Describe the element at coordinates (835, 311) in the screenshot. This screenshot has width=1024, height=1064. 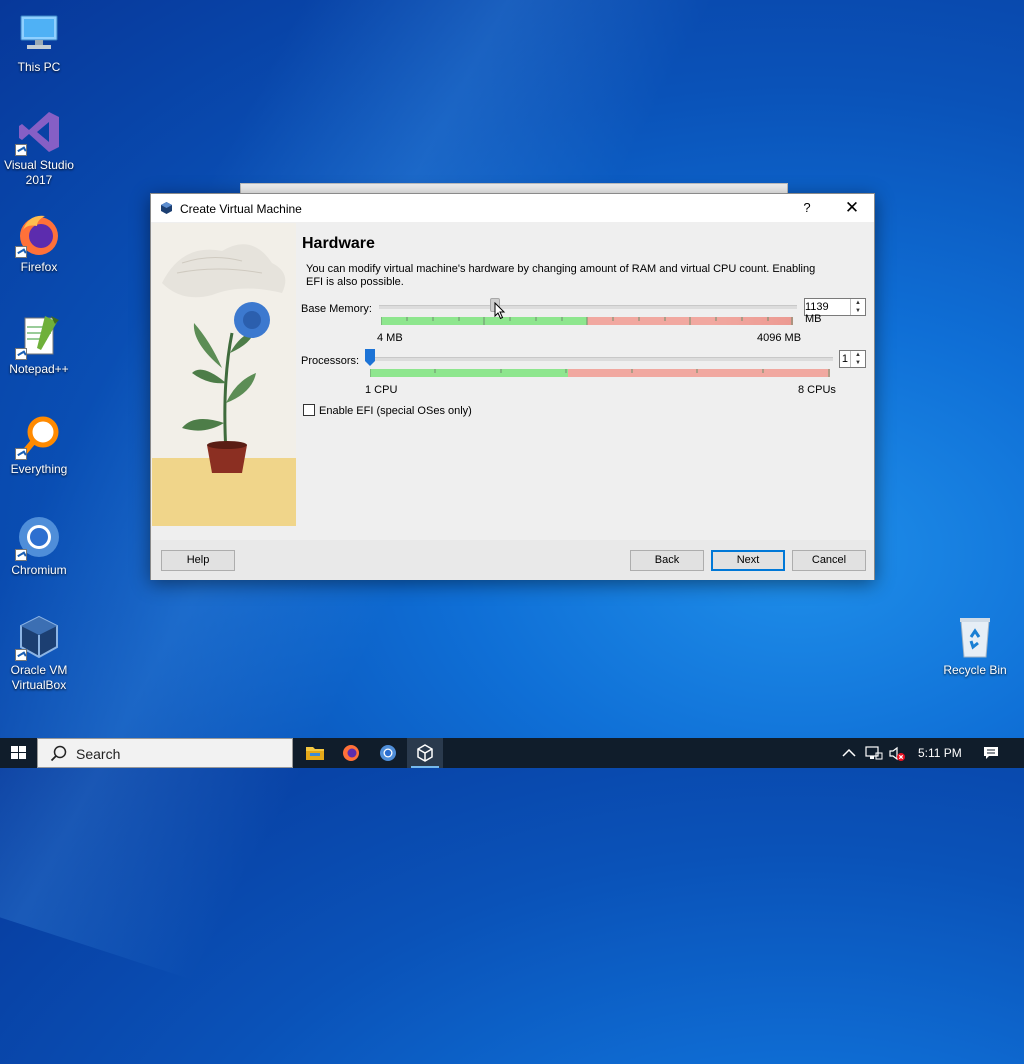
I see `base-memory-spinbox: 1139 MB ▲ ▼` at that location.